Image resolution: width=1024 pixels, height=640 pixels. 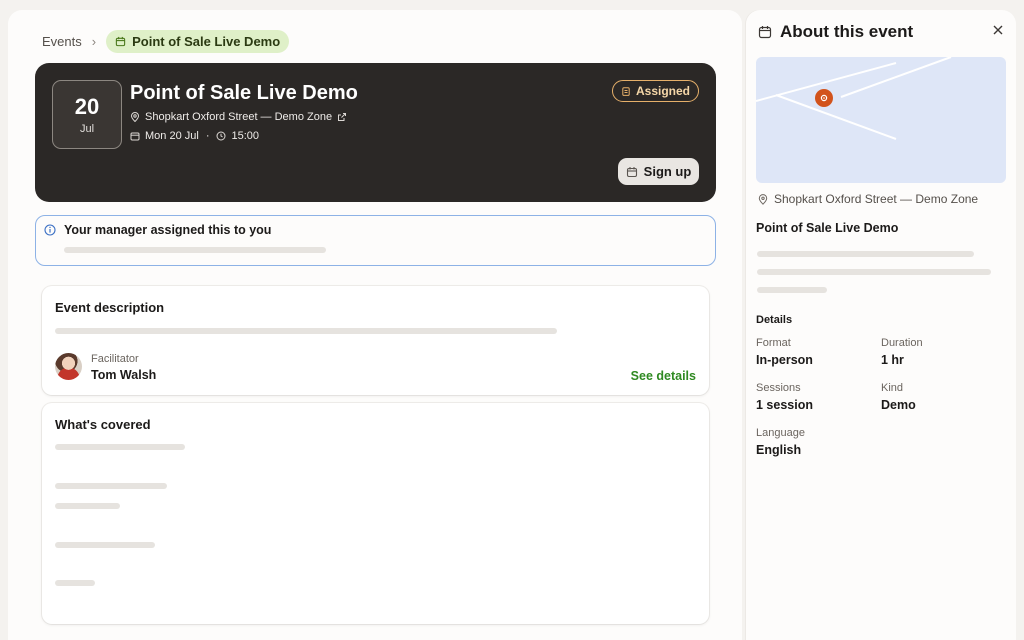 What do you see at coordinates (784, 405) in the screenshot?
I see `sessions-value: 1 session` at bounding box center [784, 405].